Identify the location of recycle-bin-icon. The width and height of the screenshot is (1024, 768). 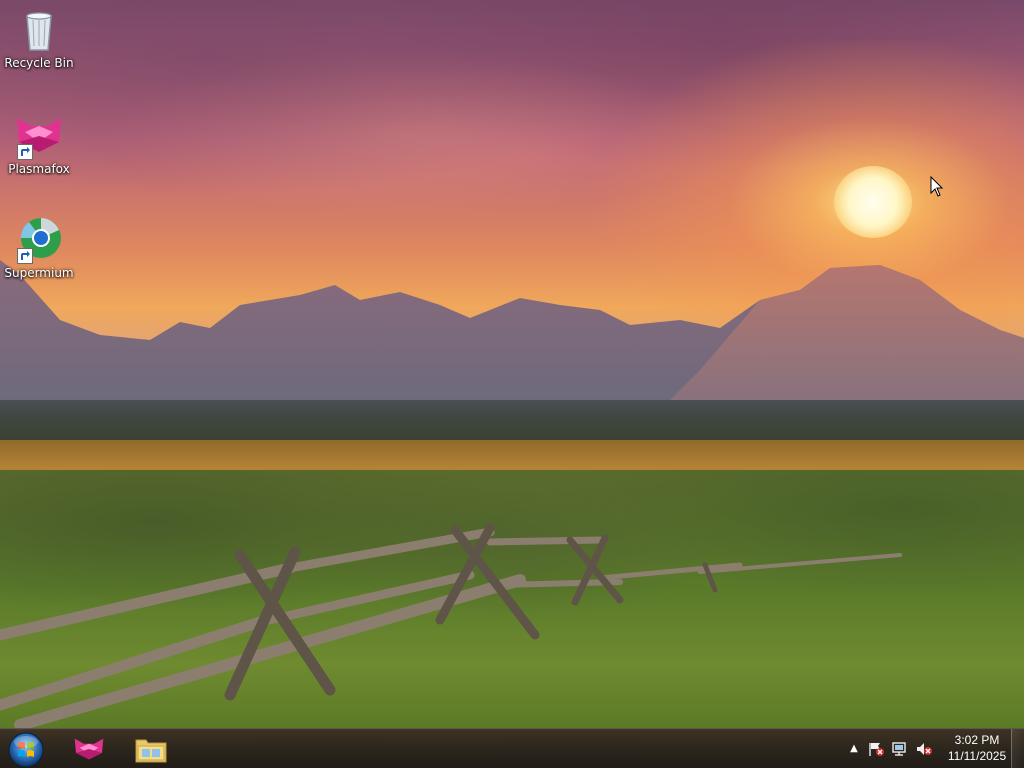
(39, 30).